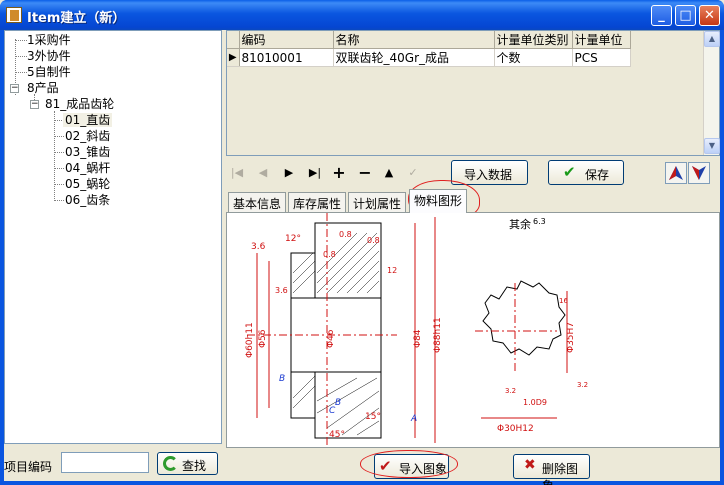 Image resolution: width=724 pixels, height=485 pixels. Describe the element at coordinates (257, 202) in the screenshot. I see `tab-basic-info: 基本信息` at that location.